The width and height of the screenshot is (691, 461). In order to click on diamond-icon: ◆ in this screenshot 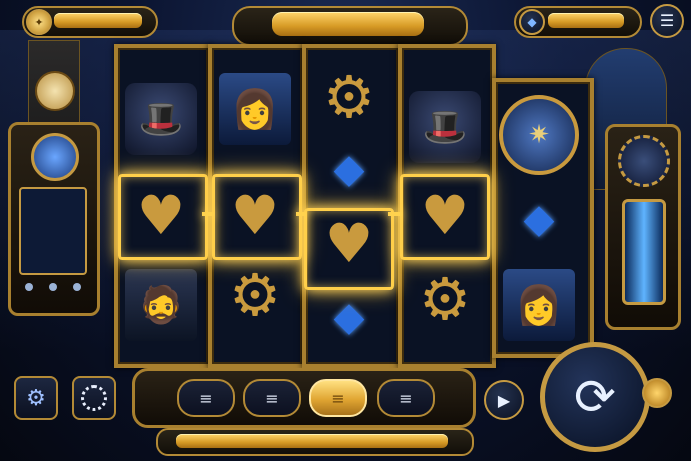, I will do `click(532, 22)`.